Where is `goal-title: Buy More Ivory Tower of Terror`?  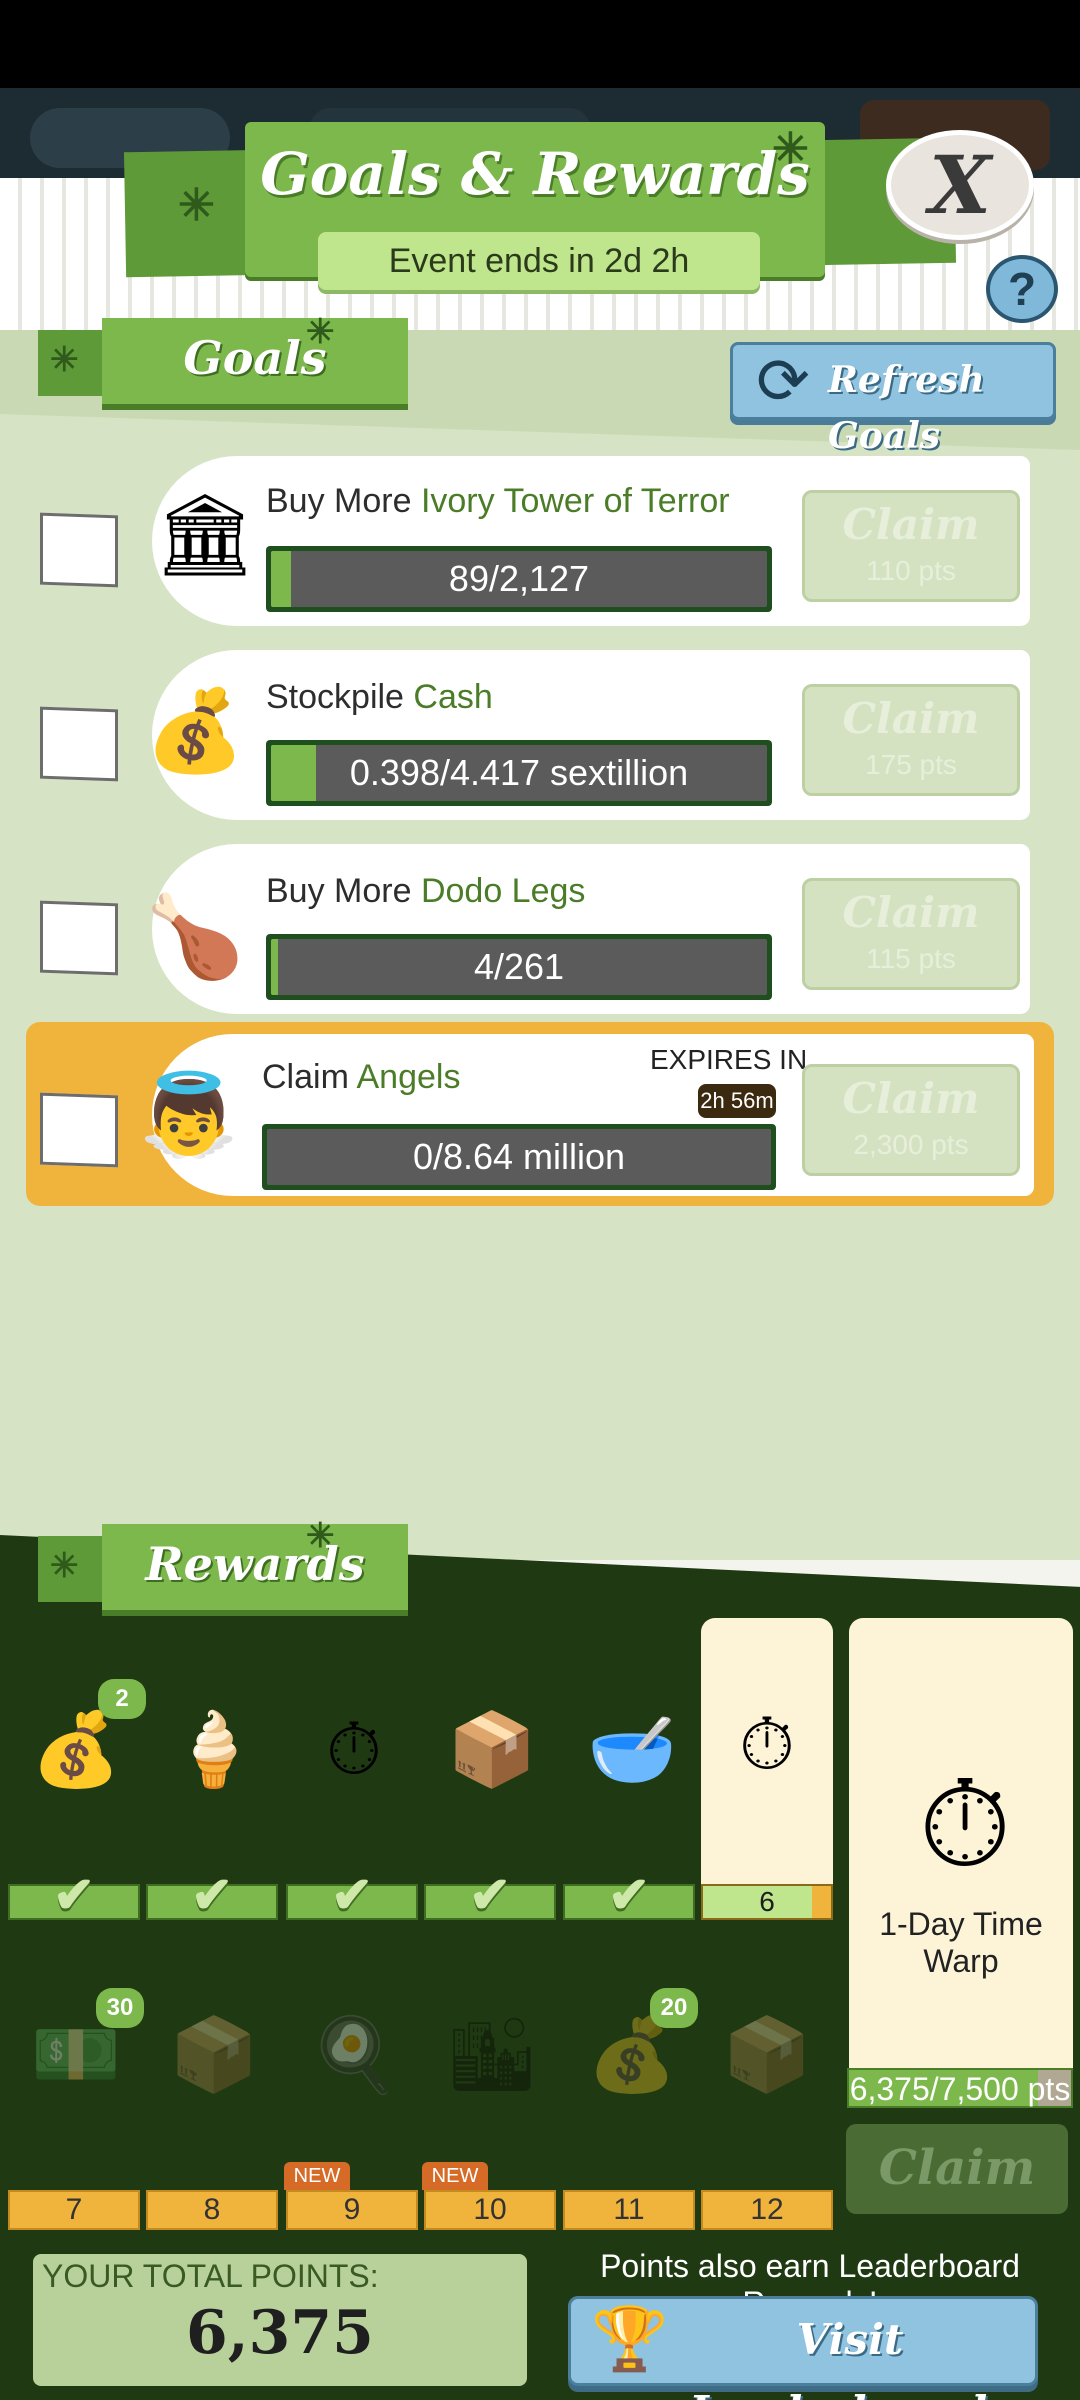
goal-title: Buy More Ivory Tower of Terror is located at coordinates (498, 501).